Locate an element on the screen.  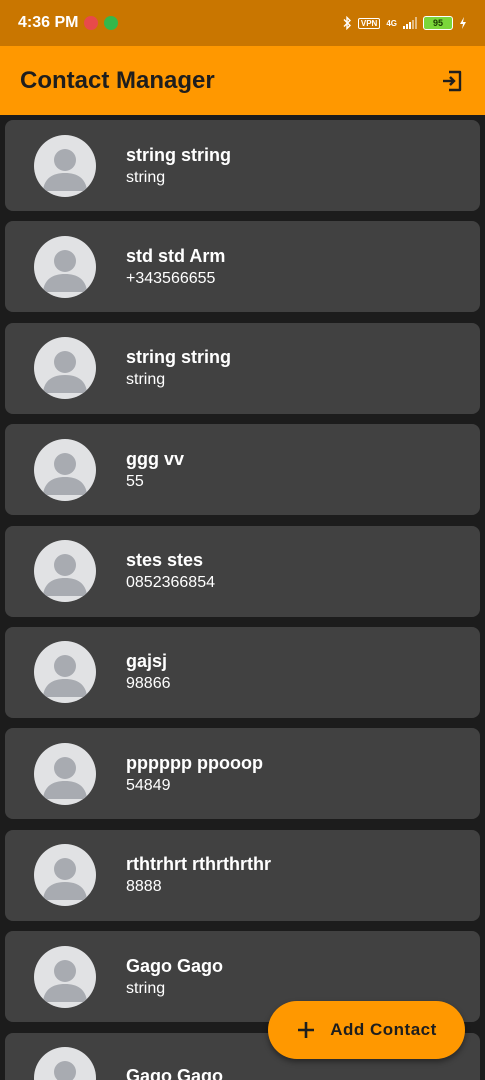
contact-name: std std Arm is located at coordinates (176, 255).